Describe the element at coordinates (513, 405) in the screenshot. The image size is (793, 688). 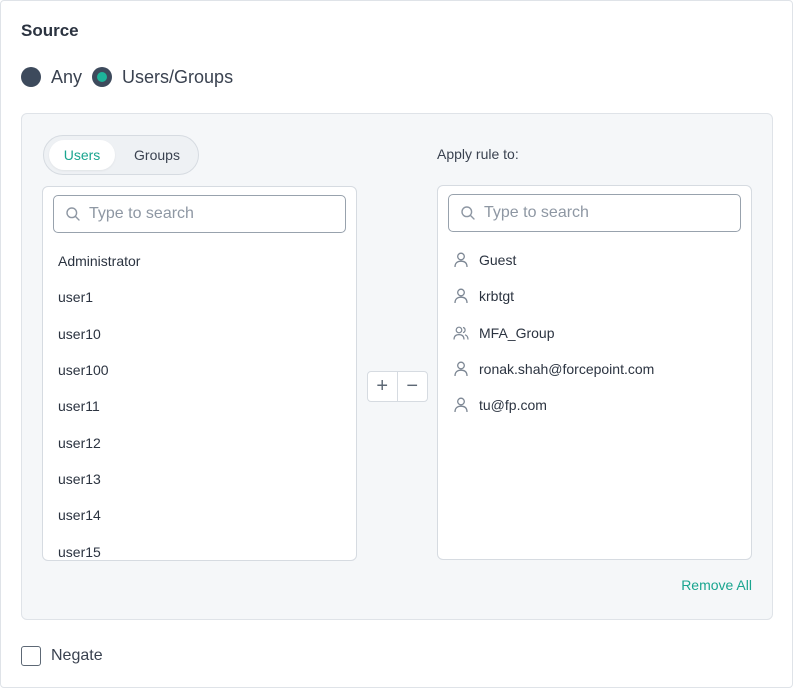
I see `list-item-label: tu@fp.com` at that location.